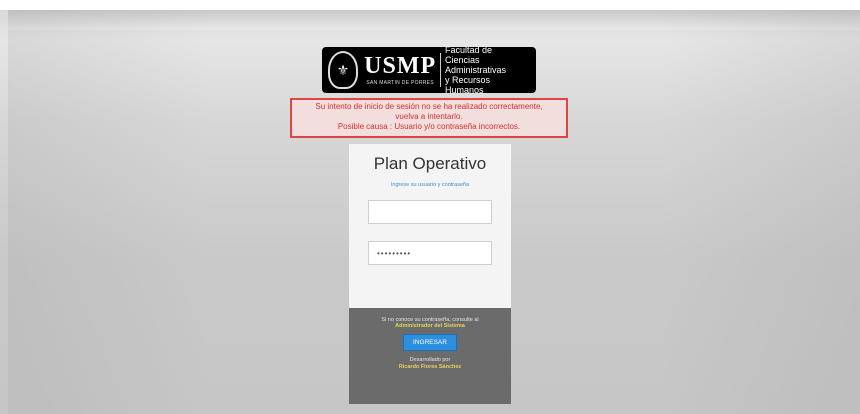  What do you see at coordinates (476, 65) in the screenshot?
I see `faculty-line: Ciencias Administrativas` at bounding box center [476, 65].